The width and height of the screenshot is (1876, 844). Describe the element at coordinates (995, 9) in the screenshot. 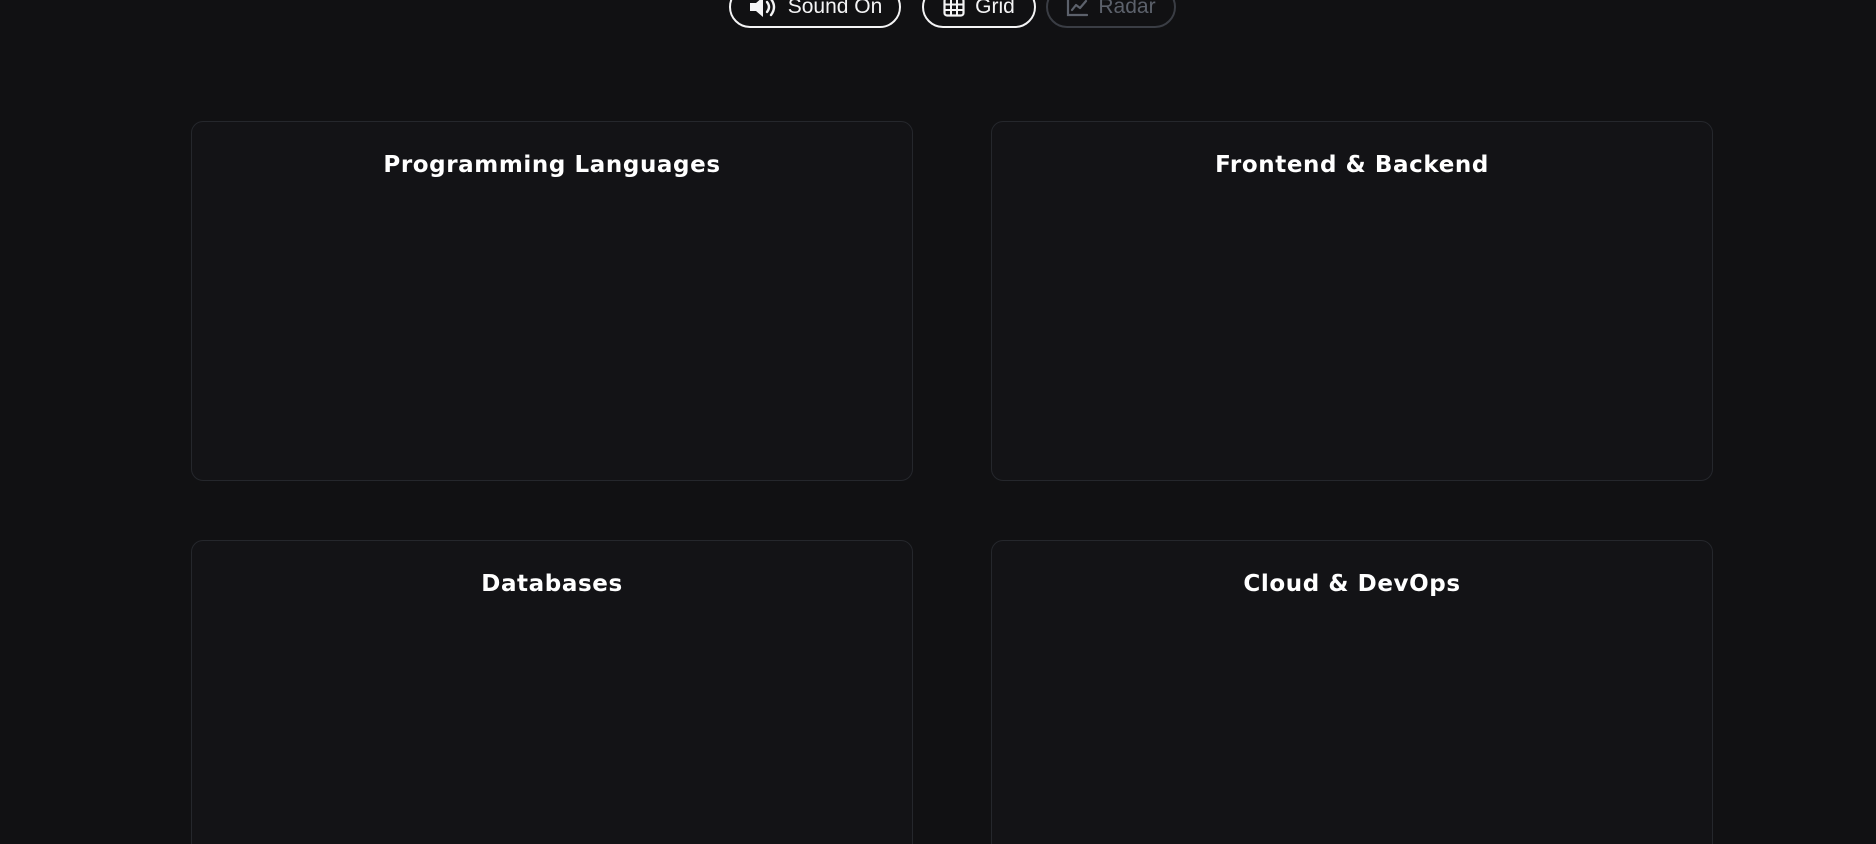

I see `grid-view-label: Grid` at that location.